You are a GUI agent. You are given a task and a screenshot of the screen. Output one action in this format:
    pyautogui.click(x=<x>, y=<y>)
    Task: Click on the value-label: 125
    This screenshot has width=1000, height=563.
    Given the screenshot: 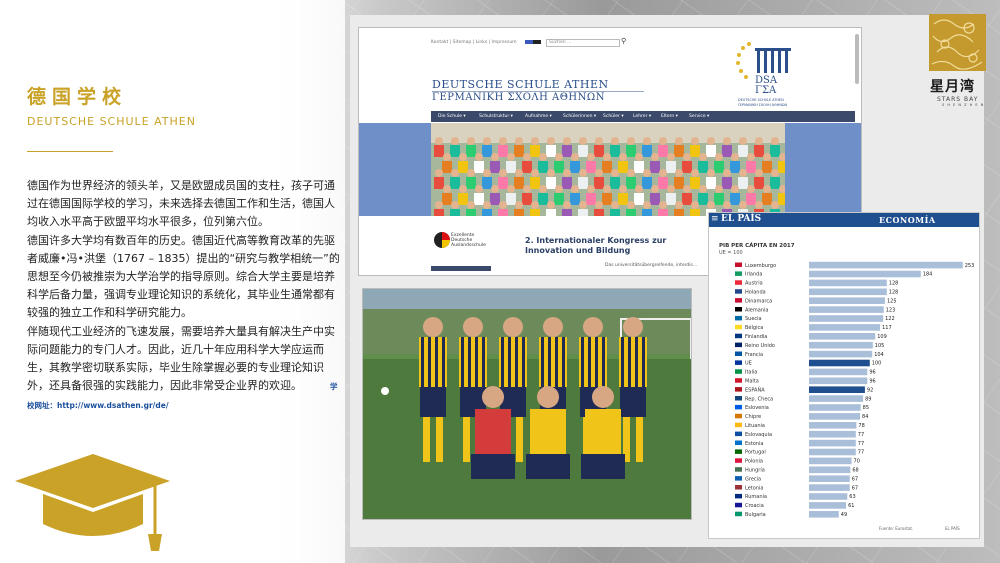 What is the action you would take?
    pyautogui.click(x=892, y=301)
    